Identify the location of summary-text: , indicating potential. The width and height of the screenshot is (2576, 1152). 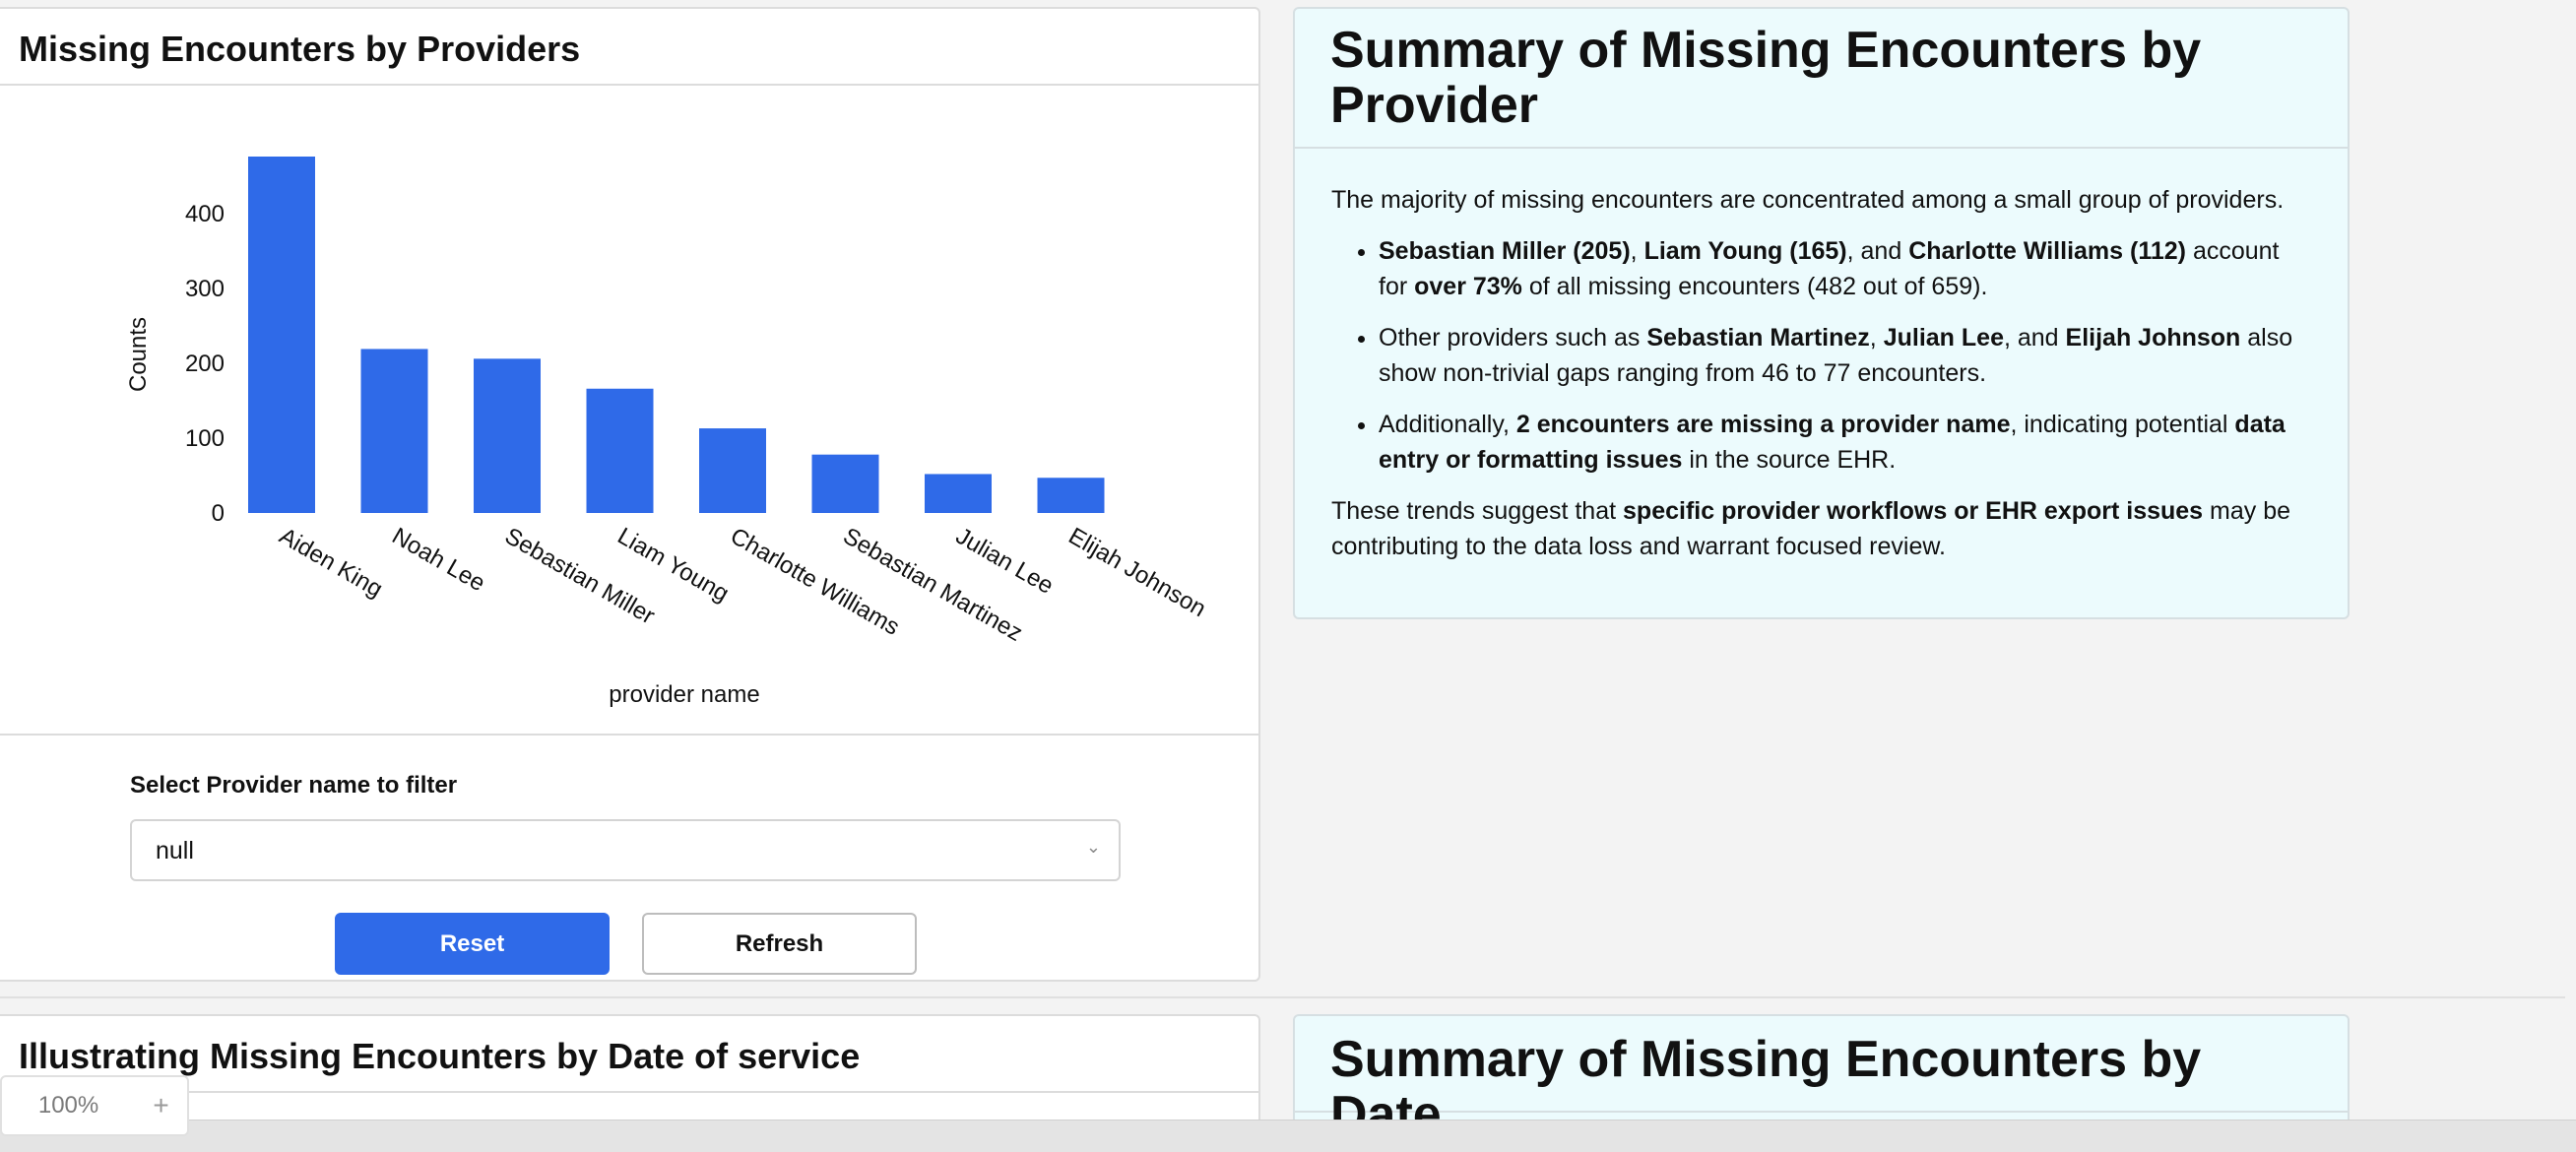
(2122, 424).